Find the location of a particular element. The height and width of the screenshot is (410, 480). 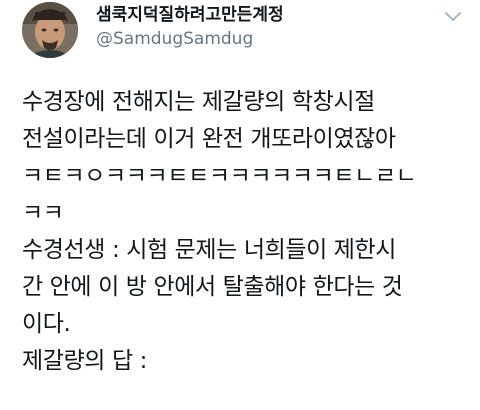

author-names: 샘쿡지덕질하려고만든계정 @SamdugSamdug is located at coordinates (190, 27).